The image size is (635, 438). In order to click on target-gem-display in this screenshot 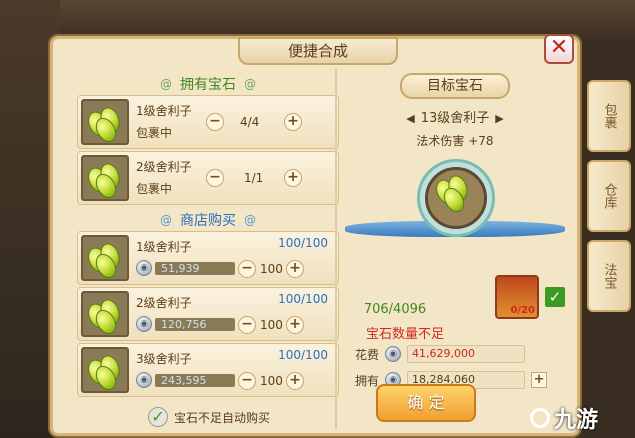, I will do `click(455, 212)`.